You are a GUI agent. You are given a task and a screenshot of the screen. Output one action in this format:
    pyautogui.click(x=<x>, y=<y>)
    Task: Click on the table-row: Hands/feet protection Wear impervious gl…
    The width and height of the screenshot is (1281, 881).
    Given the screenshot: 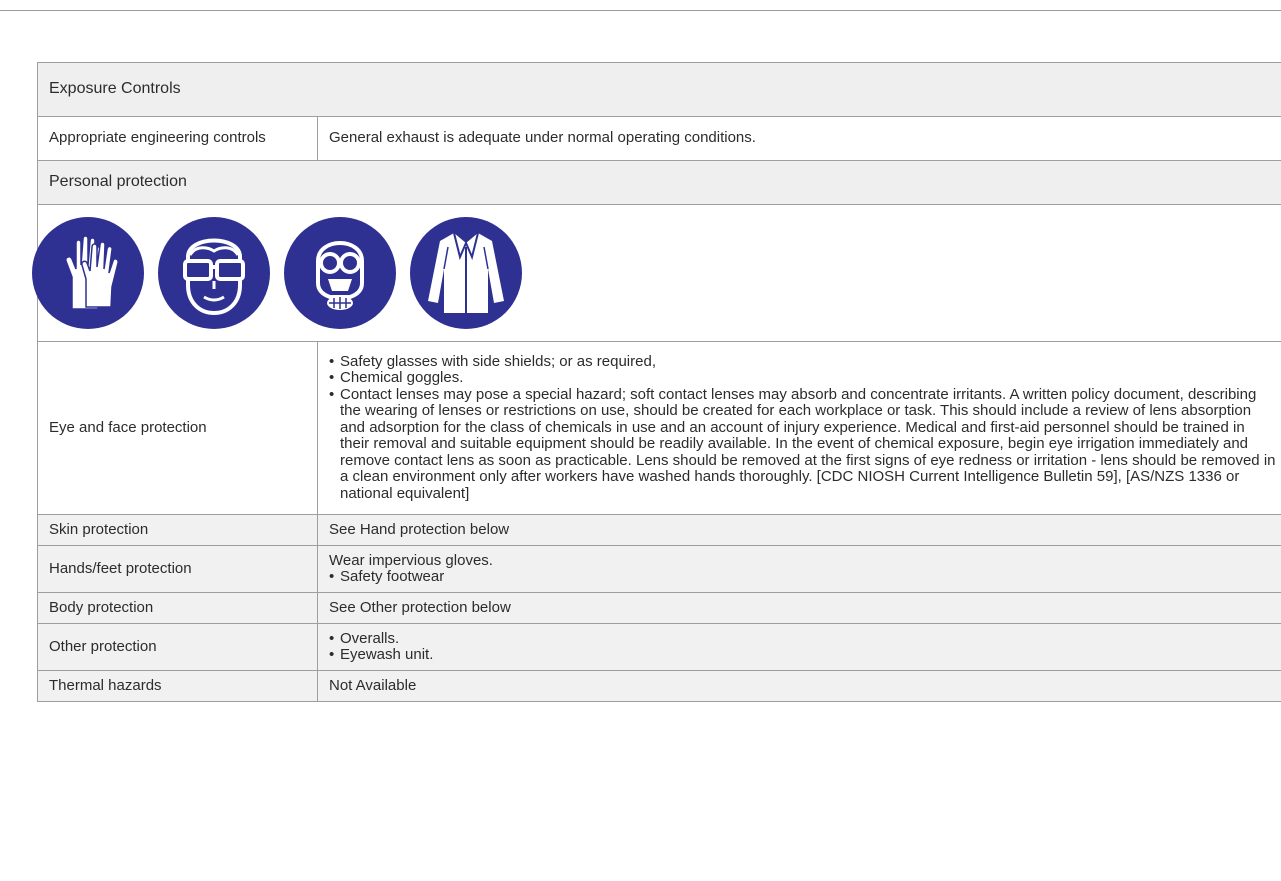 What is the action you would take?
    pyautogui.click(x=659, y=569)
    